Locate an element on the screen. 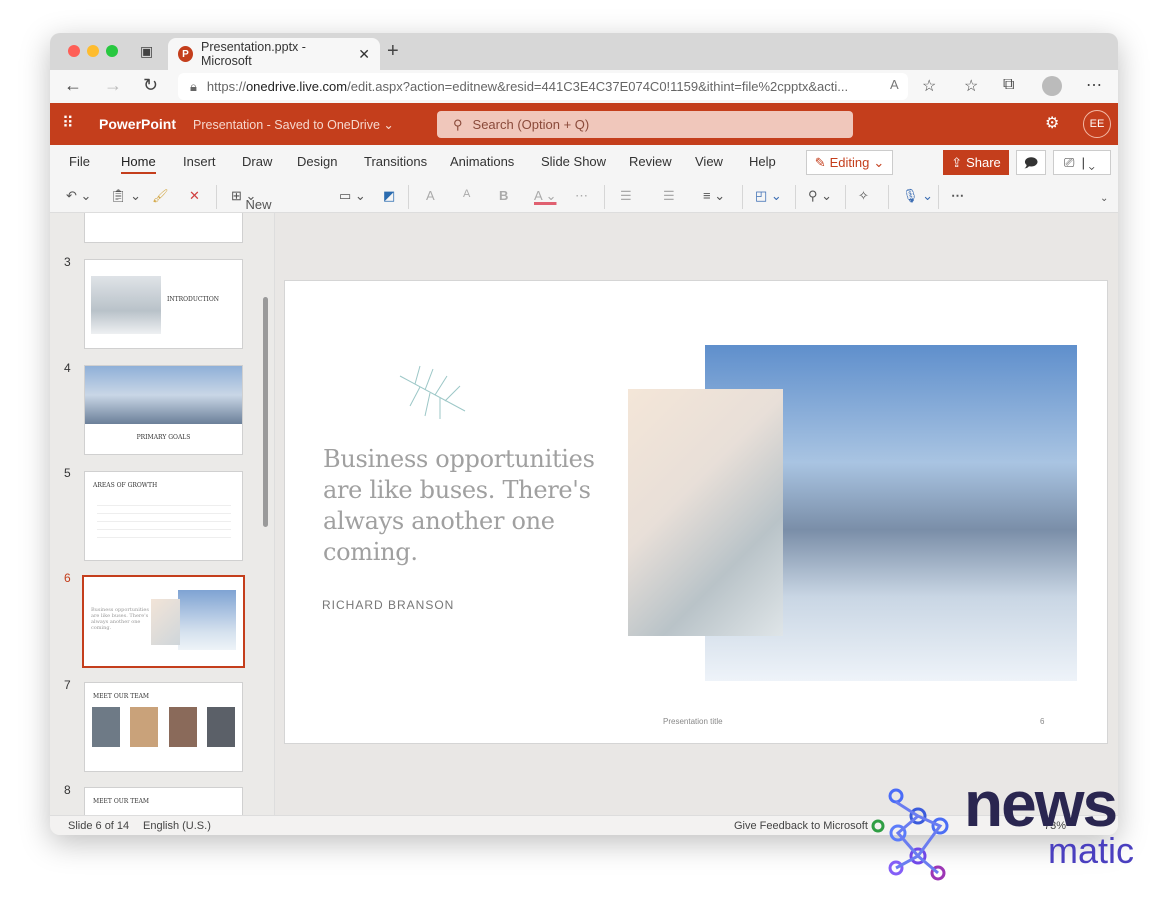 Image resolution: width=1168 pixels, height=900 pixels. thumbnail-scrollbar is located at coordinates (265, 412).